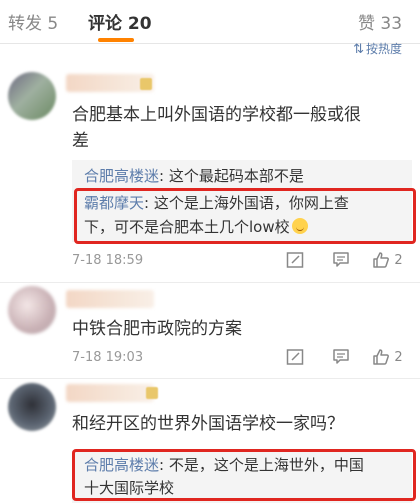 The width and height of the screenshot is (420, 503). What do you see at coordinates (234, 176) in the screenshot?
I see `reply-text: 这个最起码本部不是` at bounding box center [234, 176].